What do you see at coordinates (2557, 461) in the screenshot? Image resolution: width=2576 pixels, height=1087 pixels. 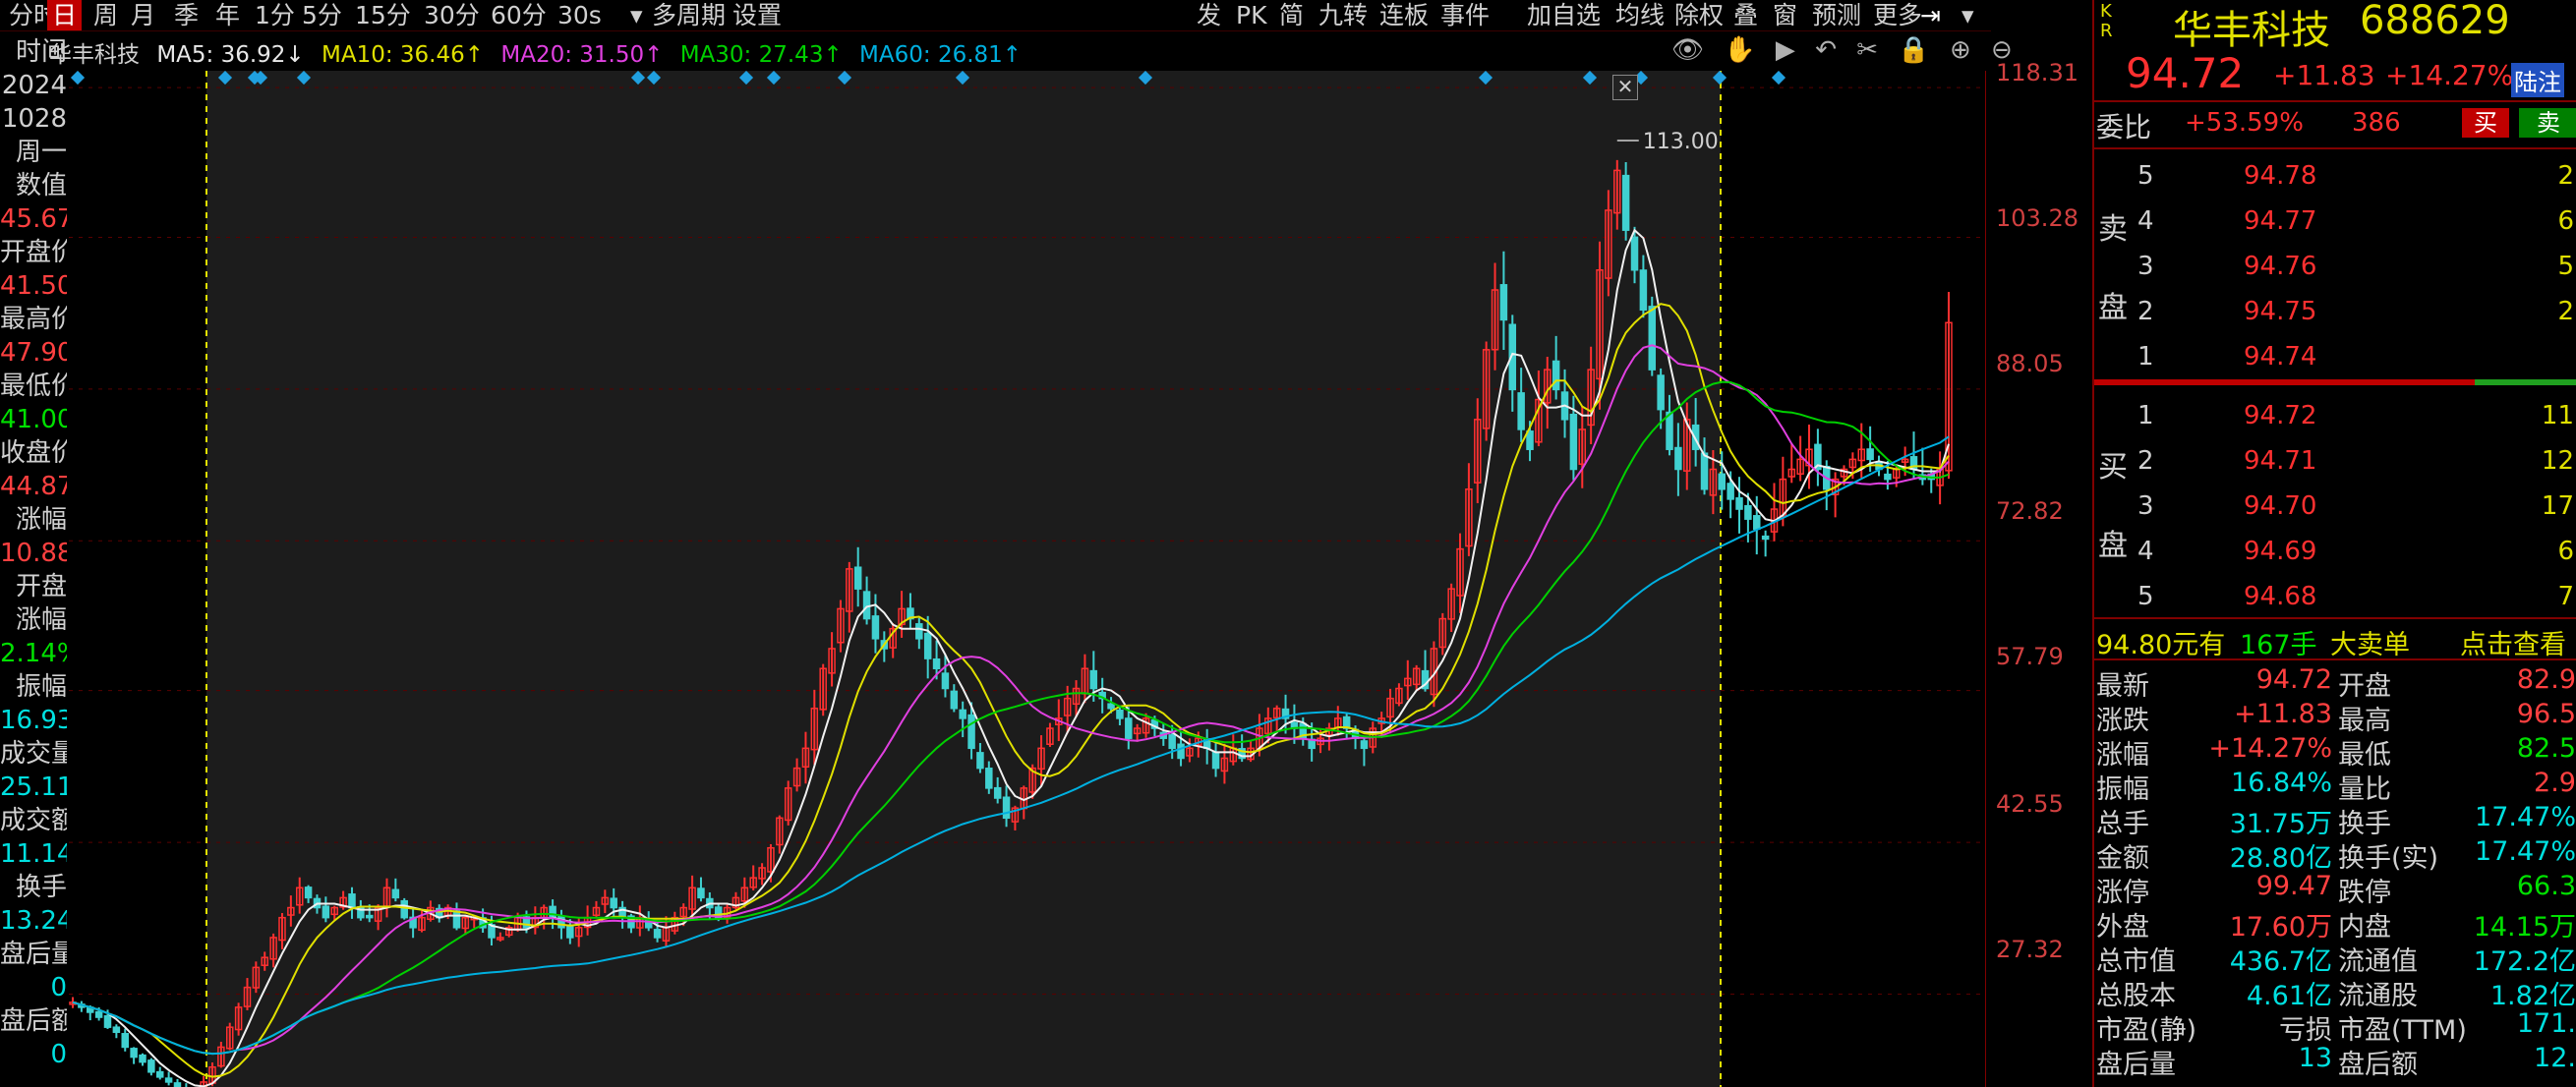 I see `order-volume: 12` at bounding box center [2557, 461].